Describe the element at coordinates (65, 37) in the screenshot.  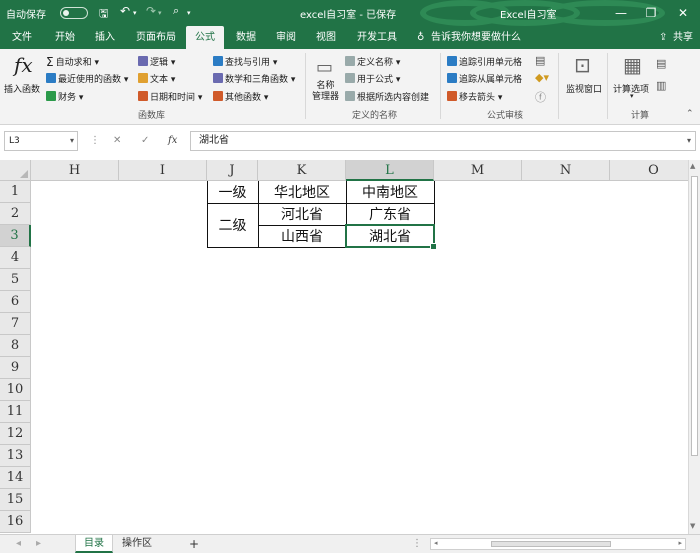
I see `tab-home: 开始` at that location.